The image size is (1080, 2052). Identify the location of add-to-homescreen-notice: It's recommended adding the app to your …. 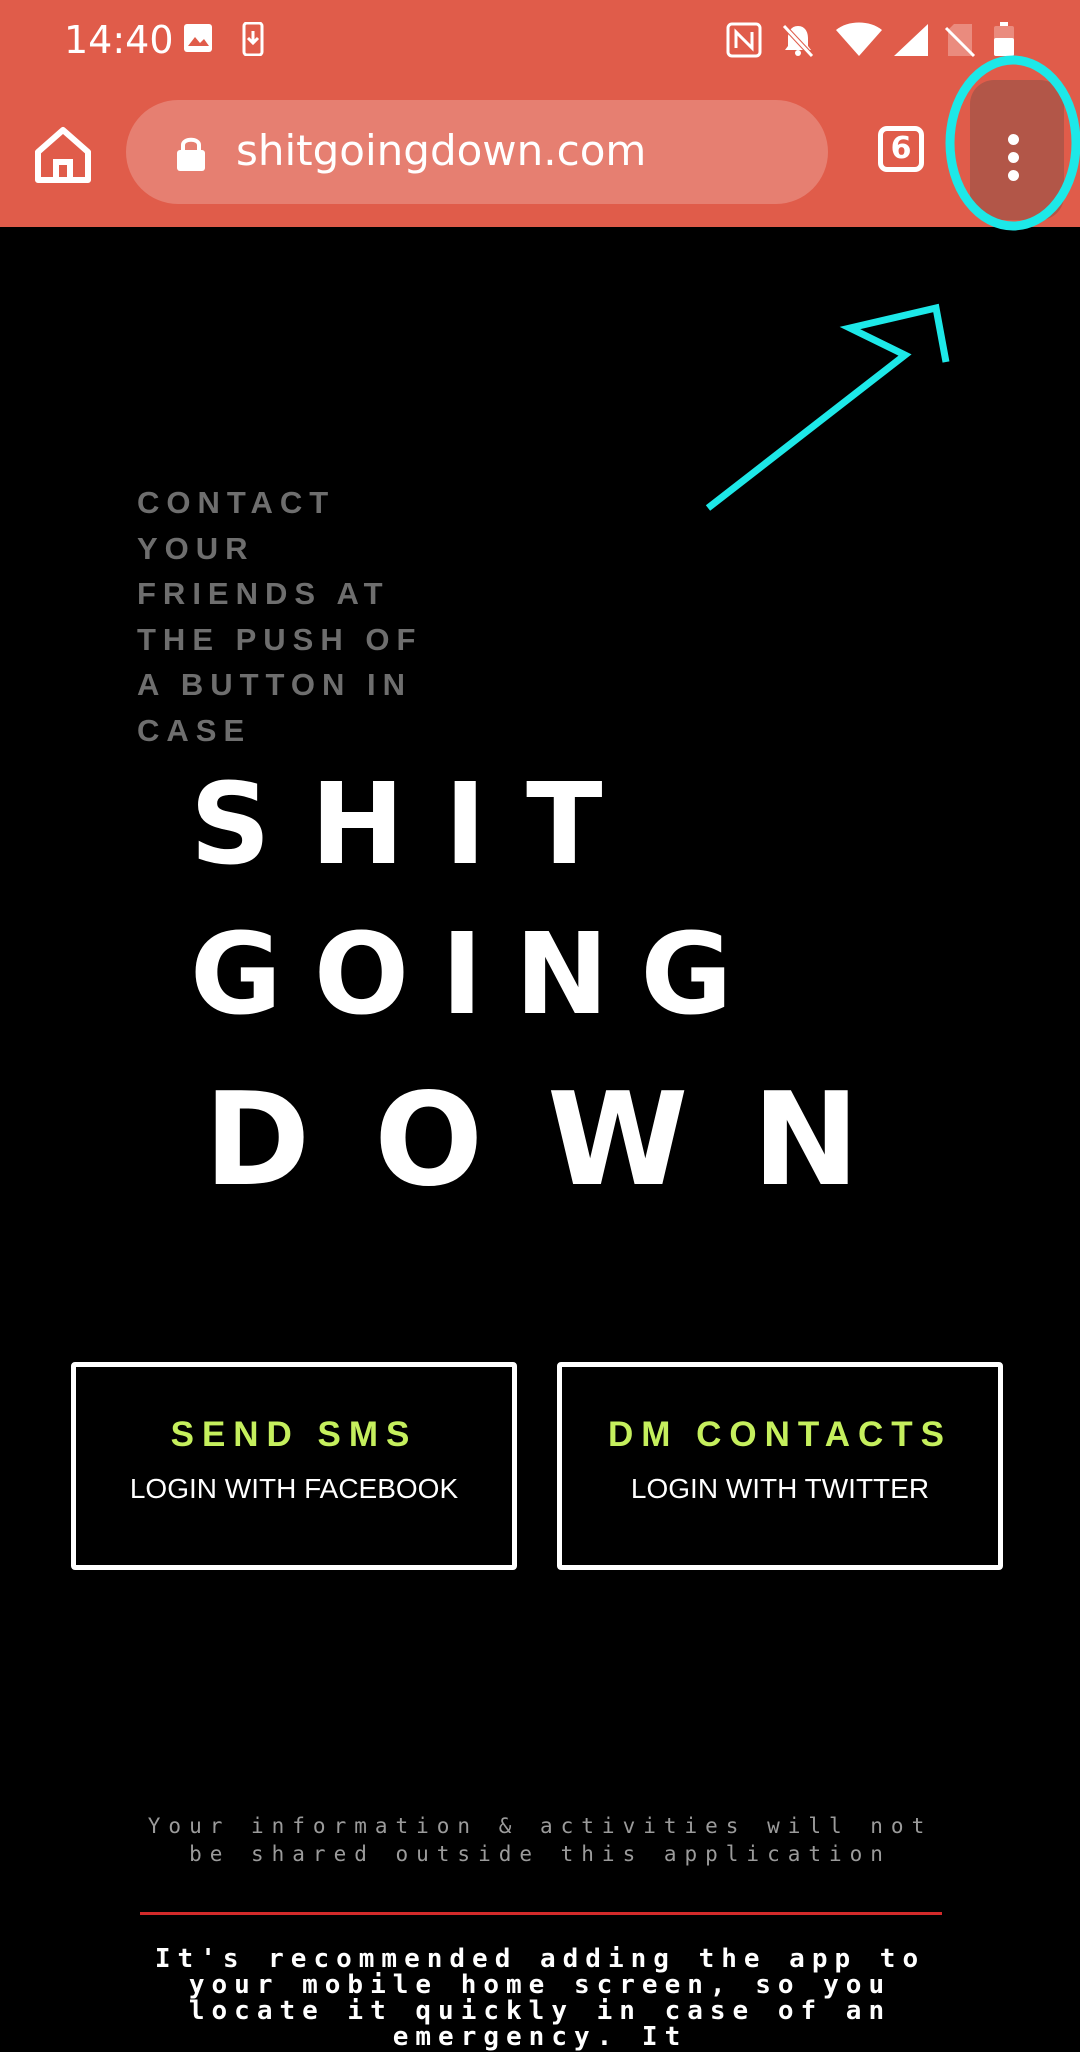
(540, 1998).